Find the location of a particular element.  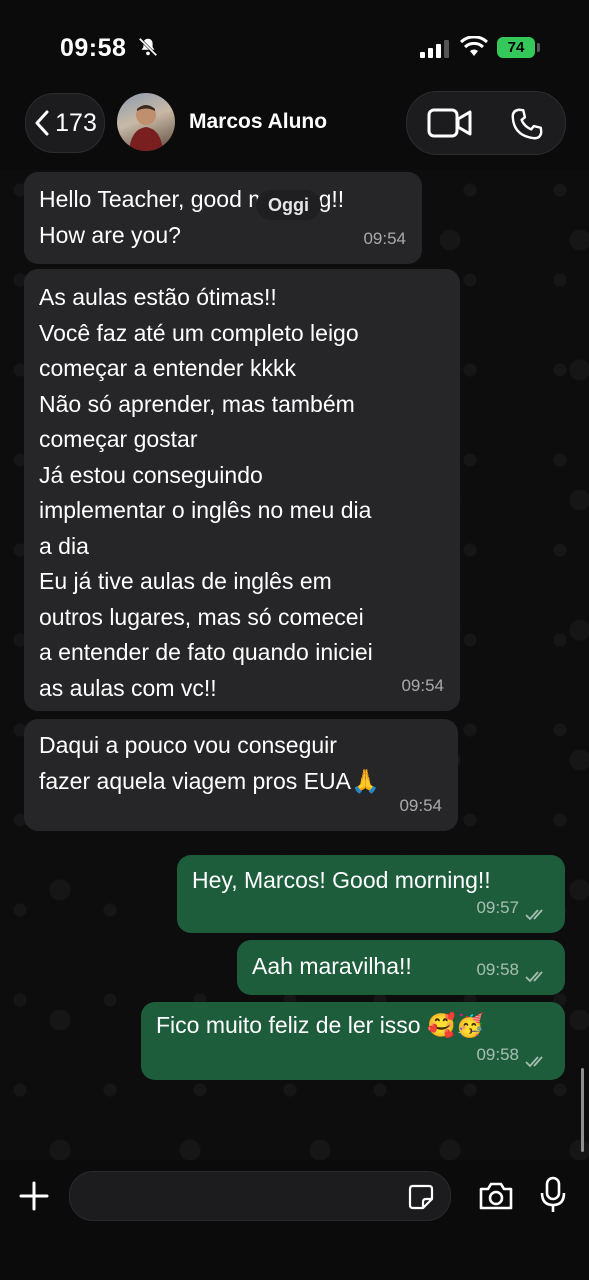

contact-name: Marcos Aluno is located at coordinates (258, 122).